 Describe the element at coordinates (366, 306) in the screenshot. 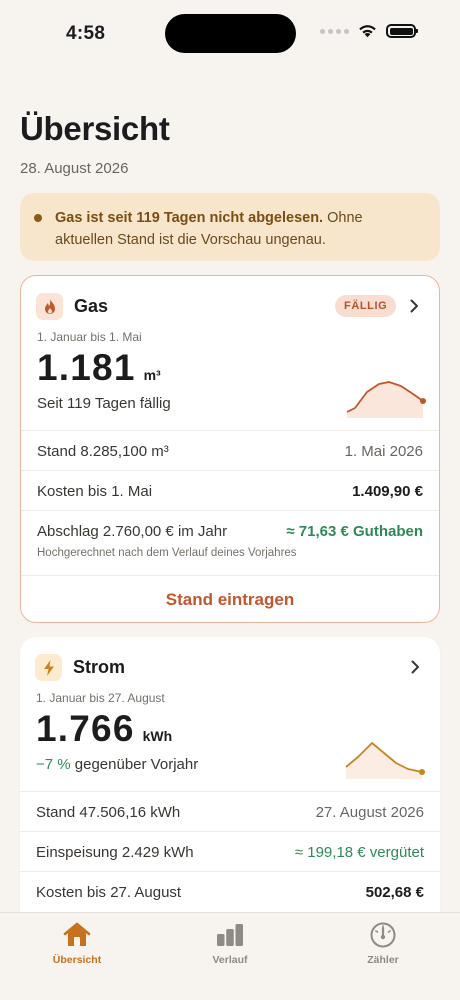

I see `due-badge: FÄLLIG` at that location.